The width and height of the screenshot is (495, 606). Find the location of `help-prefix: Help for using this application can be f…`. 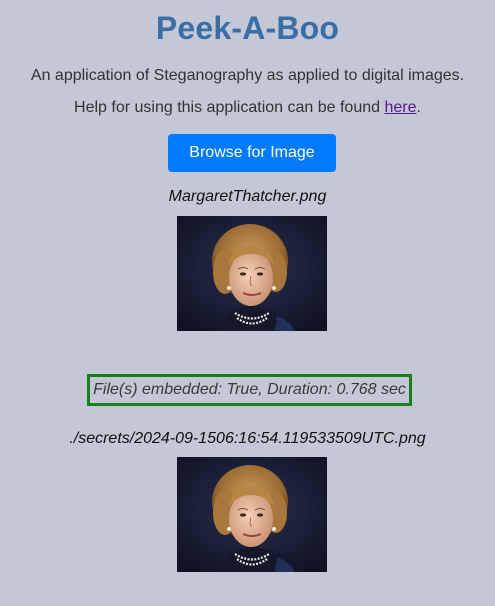

help-prefix: Help for using this application can be f… is located at coordinates (229, 107).